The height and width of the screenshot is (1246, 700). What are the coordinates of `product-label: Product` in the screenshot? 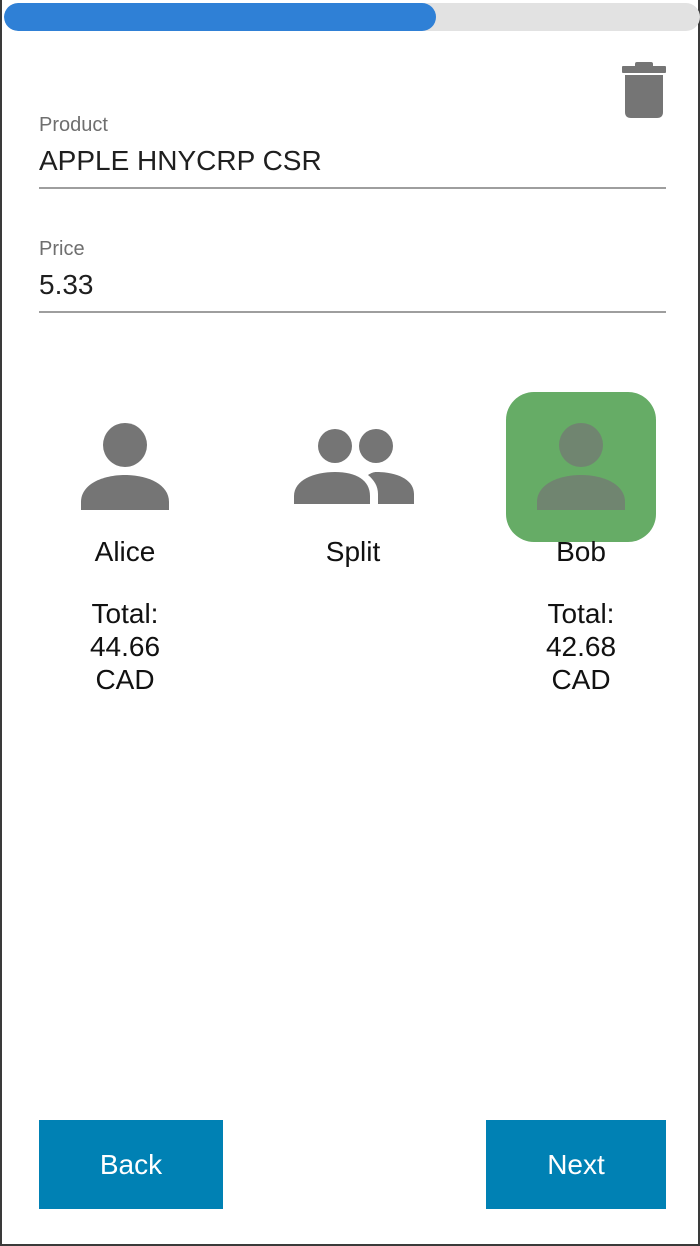 It's located at (73, 125).